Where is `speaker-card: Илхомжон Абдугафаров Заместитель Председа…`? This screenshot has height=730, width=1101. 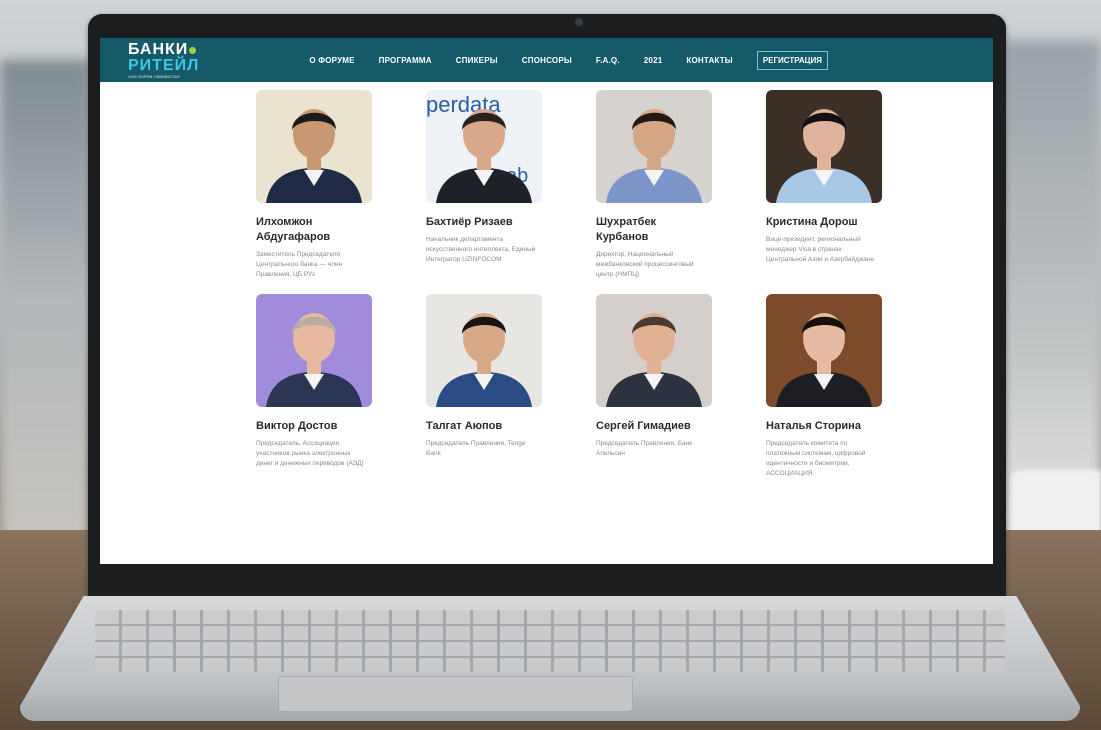
speaker-card: Илхомжон Абдугафаров Заместитель Председа… is located at coordinates (338, 185).